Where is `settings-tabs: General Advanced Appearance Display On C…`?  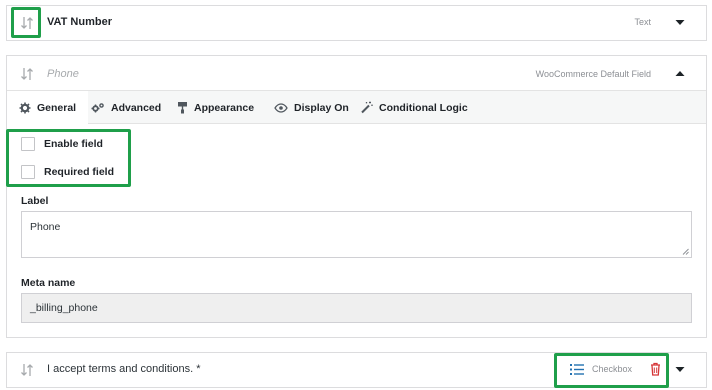 settings-tabs: General Advanced Appearance Display On C… is located at coordinates (356, 107).